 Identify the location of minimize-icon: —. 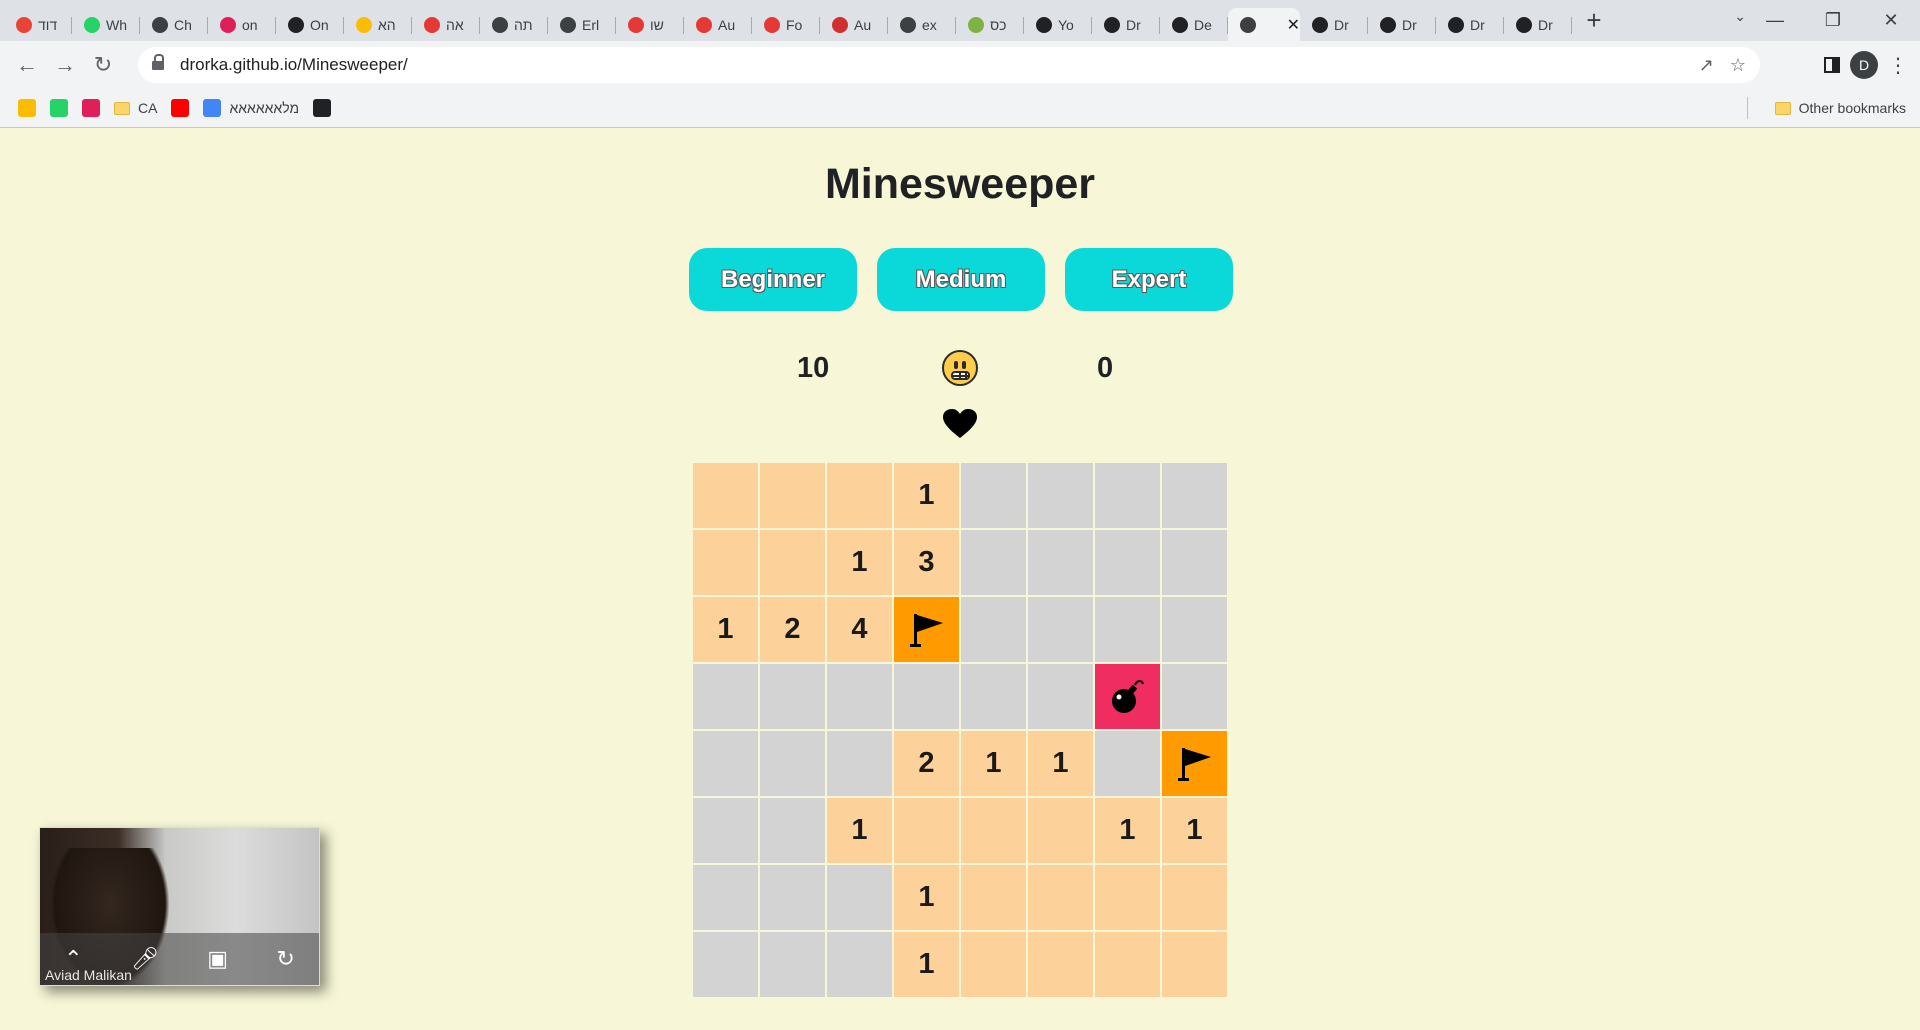
(1775, 20).